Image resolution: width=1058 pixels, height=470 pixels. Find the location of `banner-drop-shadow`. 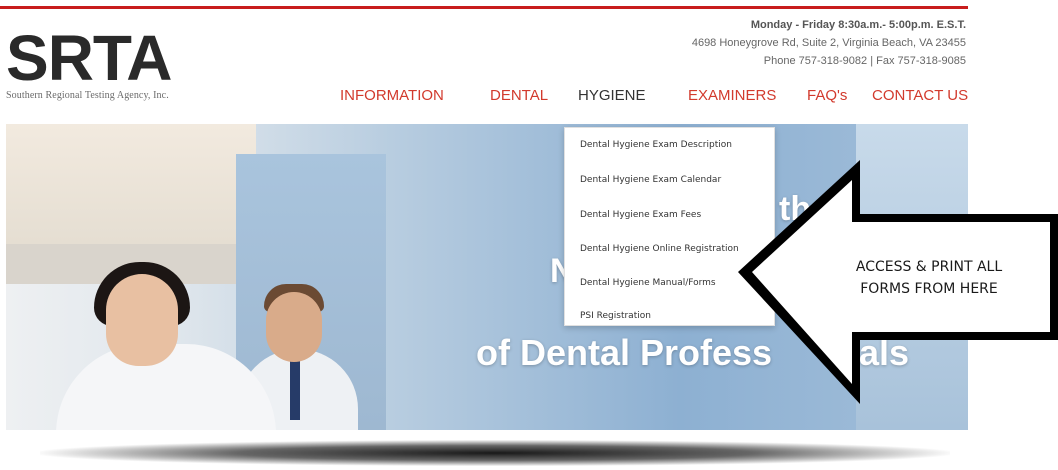

banner-drop-shadow is located at coordinates (495, 453).